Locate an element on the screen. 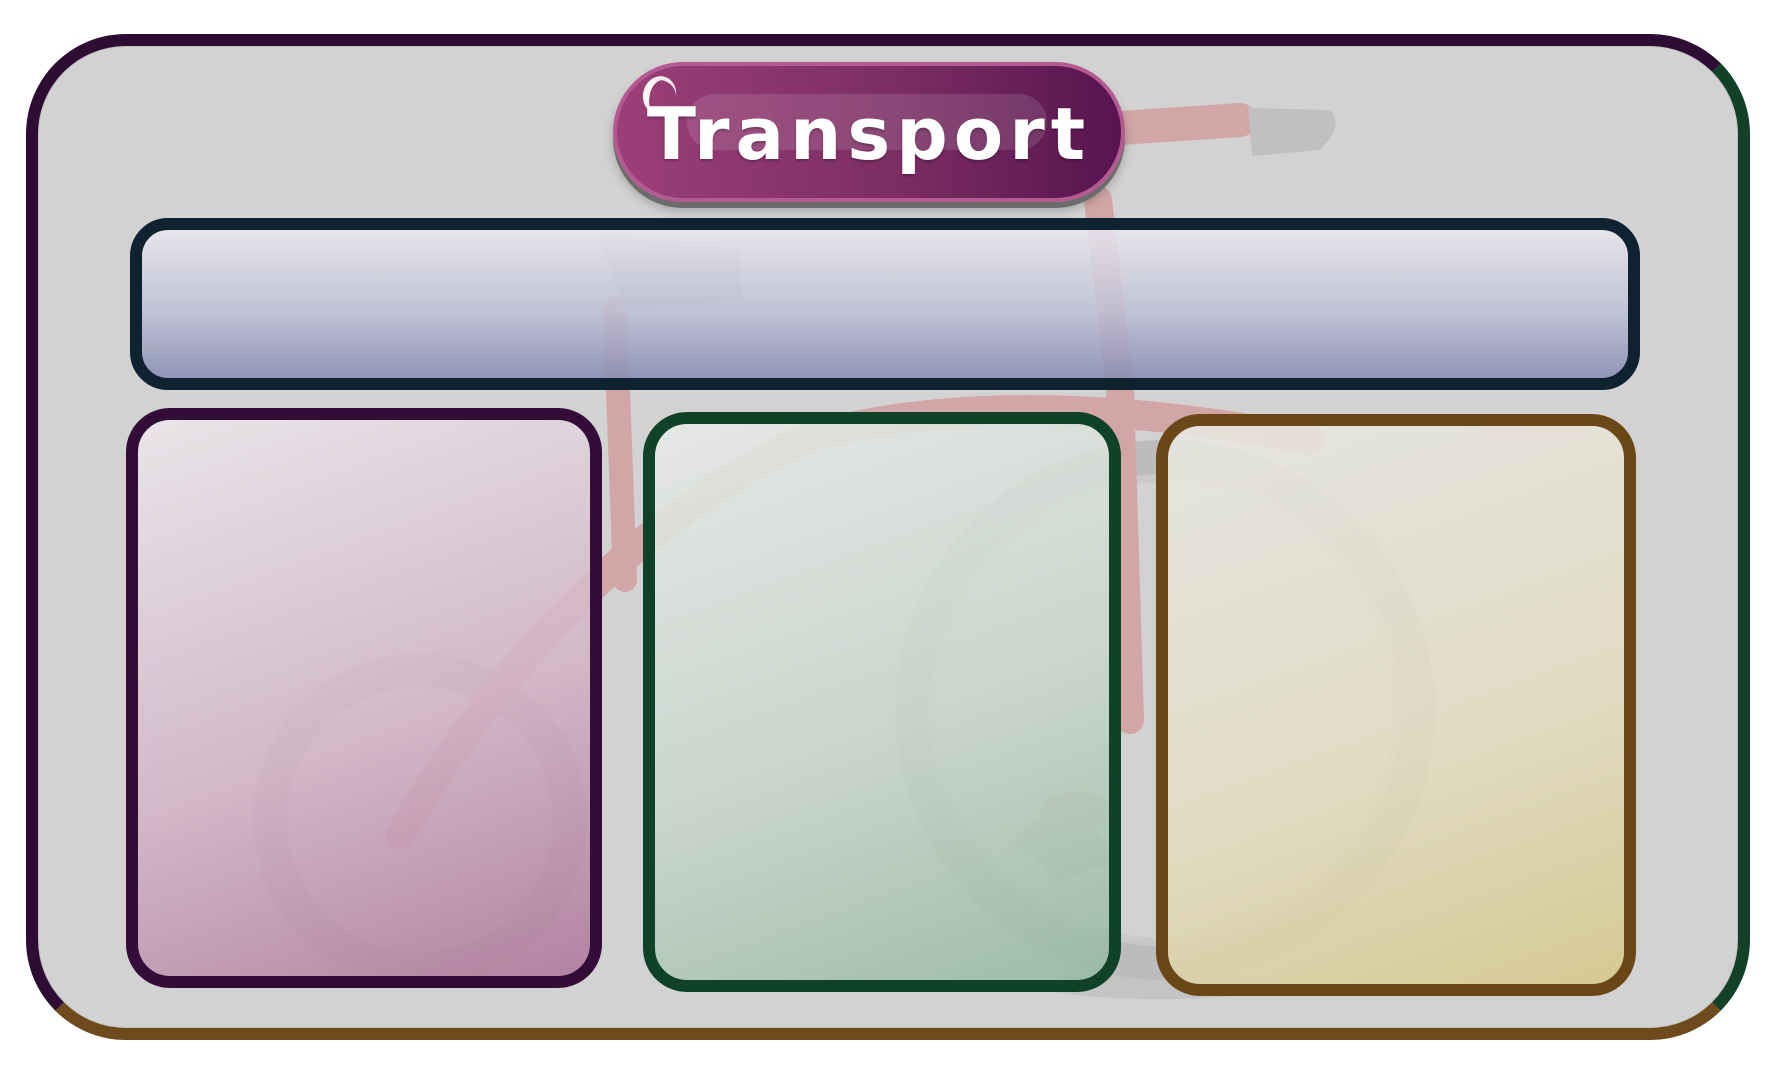 The image size is (1777, 1089). category-box-middle is located at coordinates (882, 702).